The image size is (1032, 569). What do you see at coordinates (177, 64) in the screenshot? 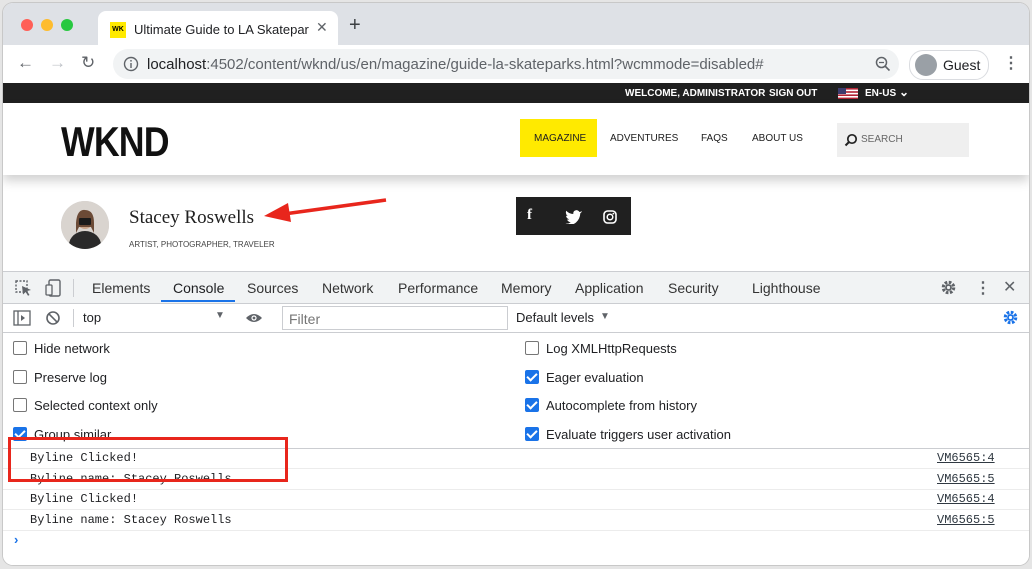
I see `url-host: localhost` at bounding box center [177, 64].